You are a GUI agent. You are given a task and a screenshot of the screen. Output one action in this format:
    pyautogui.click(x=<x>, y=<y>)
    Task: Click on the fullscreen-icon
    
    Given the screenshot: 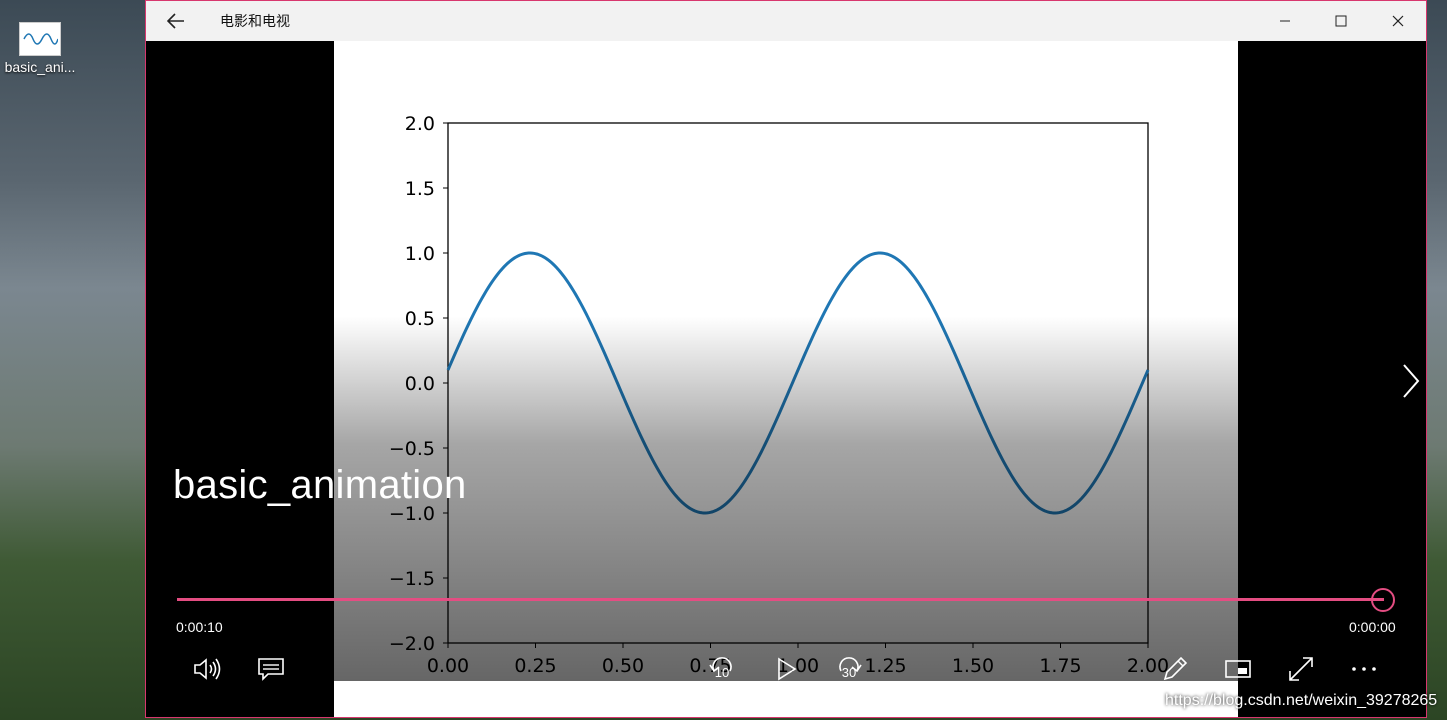 What is the action you would take?
    pyautogui.click(x=1301, y=669)
    